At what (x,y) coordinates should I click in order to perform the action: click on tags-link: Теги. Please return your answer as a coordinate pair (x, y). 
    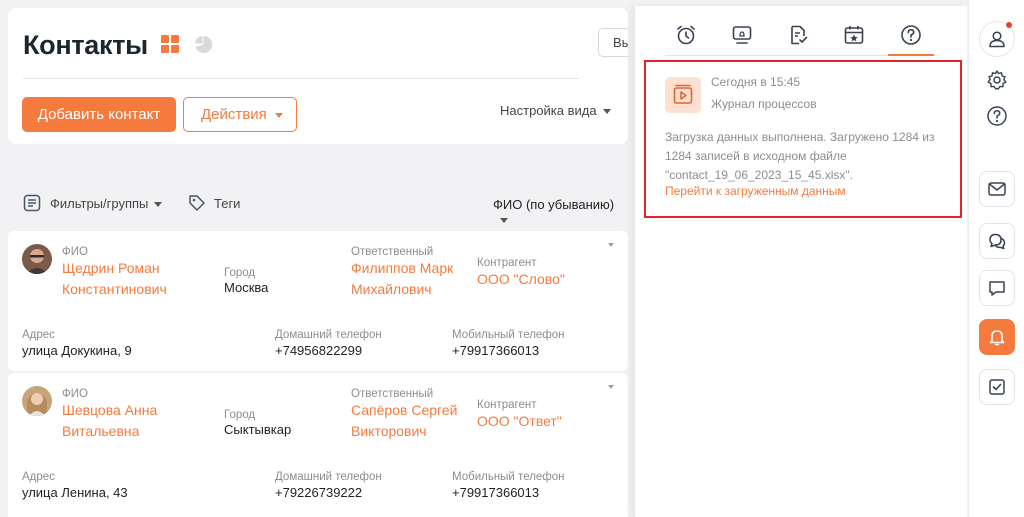
    Looking at the image, I should click on (227, 203).